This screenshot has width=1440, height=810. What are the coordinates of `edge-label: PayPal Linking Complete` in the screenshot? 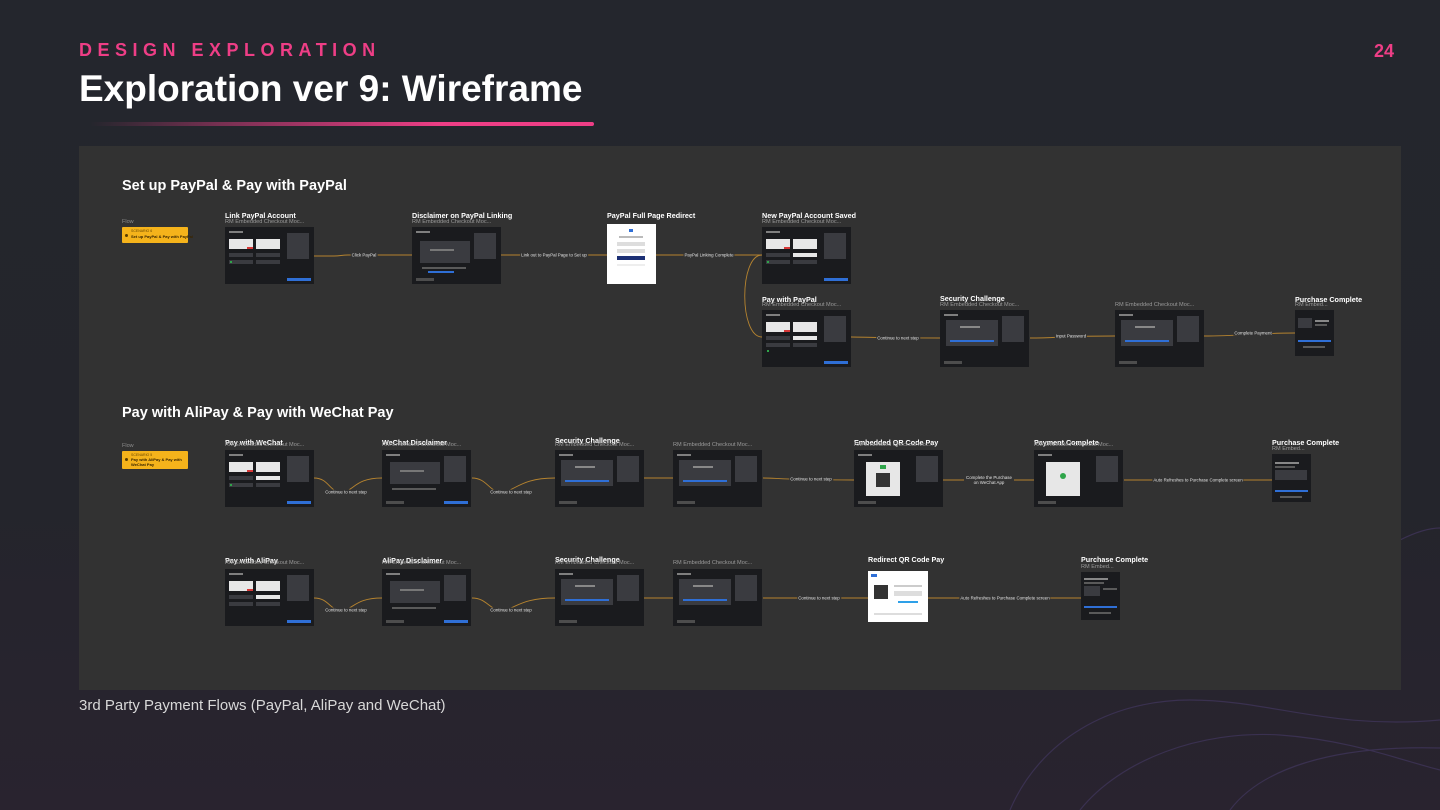 It's located at (709, 255).